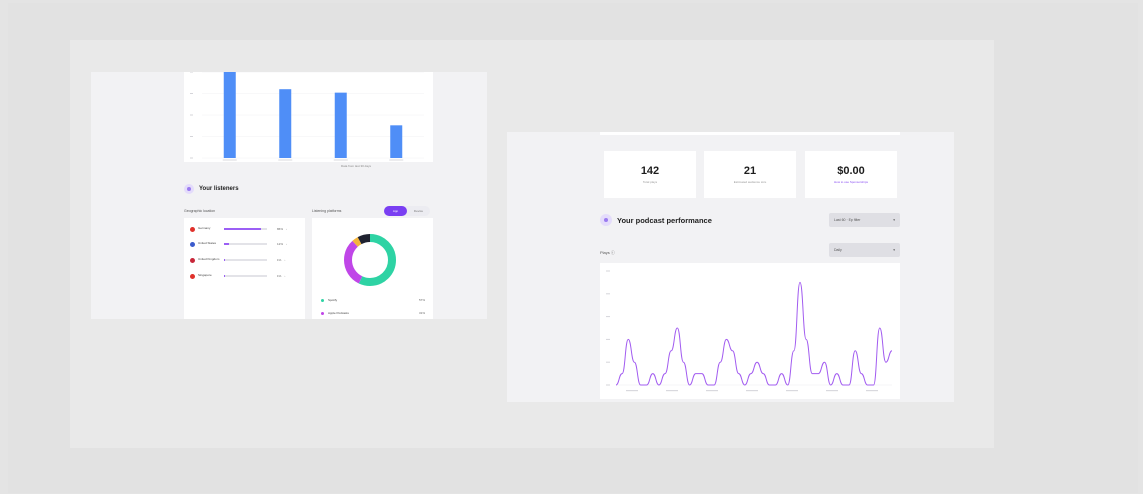 The width and height of the screenshot is (1143, 494). Describe the element at coordinates (750, 133) in the screenshot. I see `top-card-edge` at that location.